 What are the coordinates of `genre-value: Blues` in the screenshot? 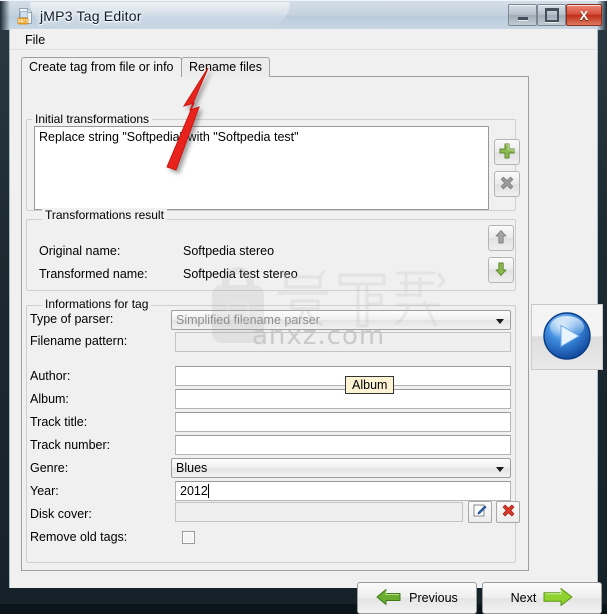 It's located at (192, 468).